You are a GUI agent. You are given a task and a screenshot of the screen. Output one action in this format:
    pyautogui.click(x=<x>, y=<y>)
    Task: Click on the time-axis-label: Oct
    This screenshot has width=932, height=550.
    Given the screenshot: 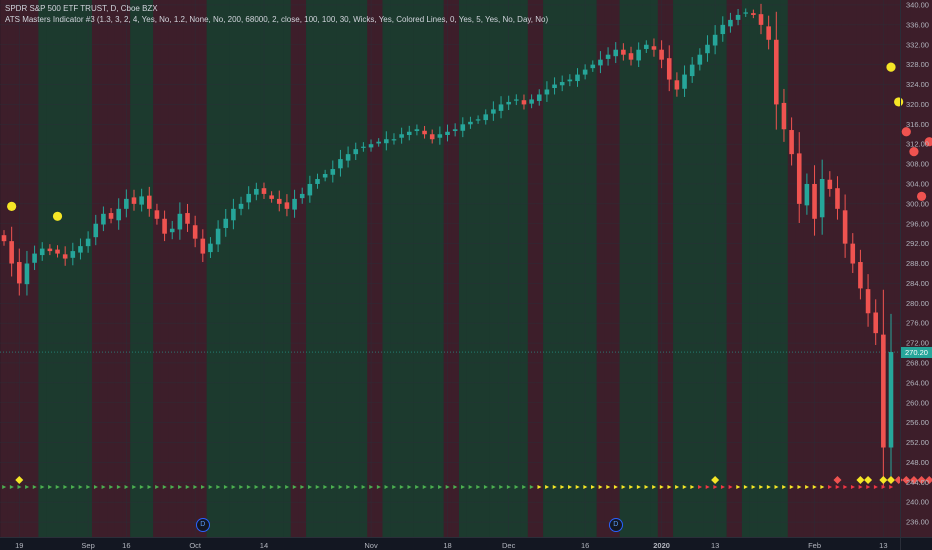 What is the action you would take?
    pyautogui.click(x=195, y=545)
    